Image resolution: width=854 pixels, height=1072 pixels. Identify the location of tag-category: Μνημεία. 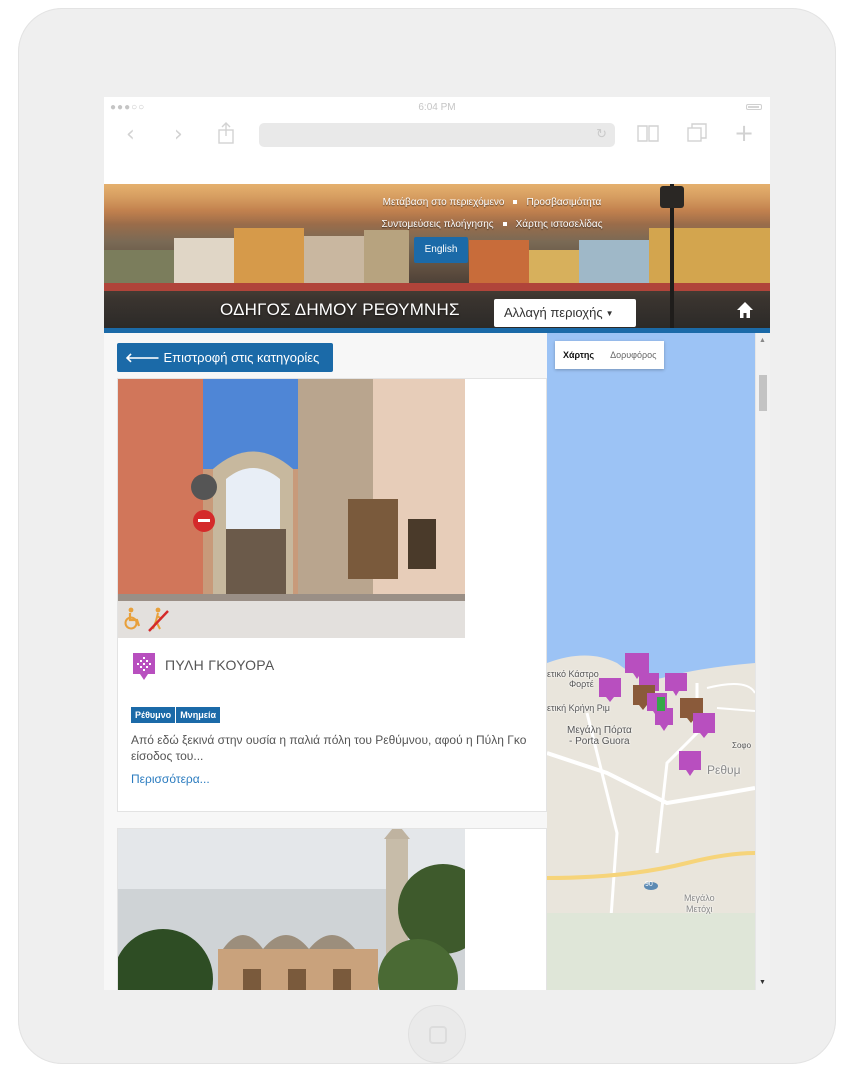
(198, 715).